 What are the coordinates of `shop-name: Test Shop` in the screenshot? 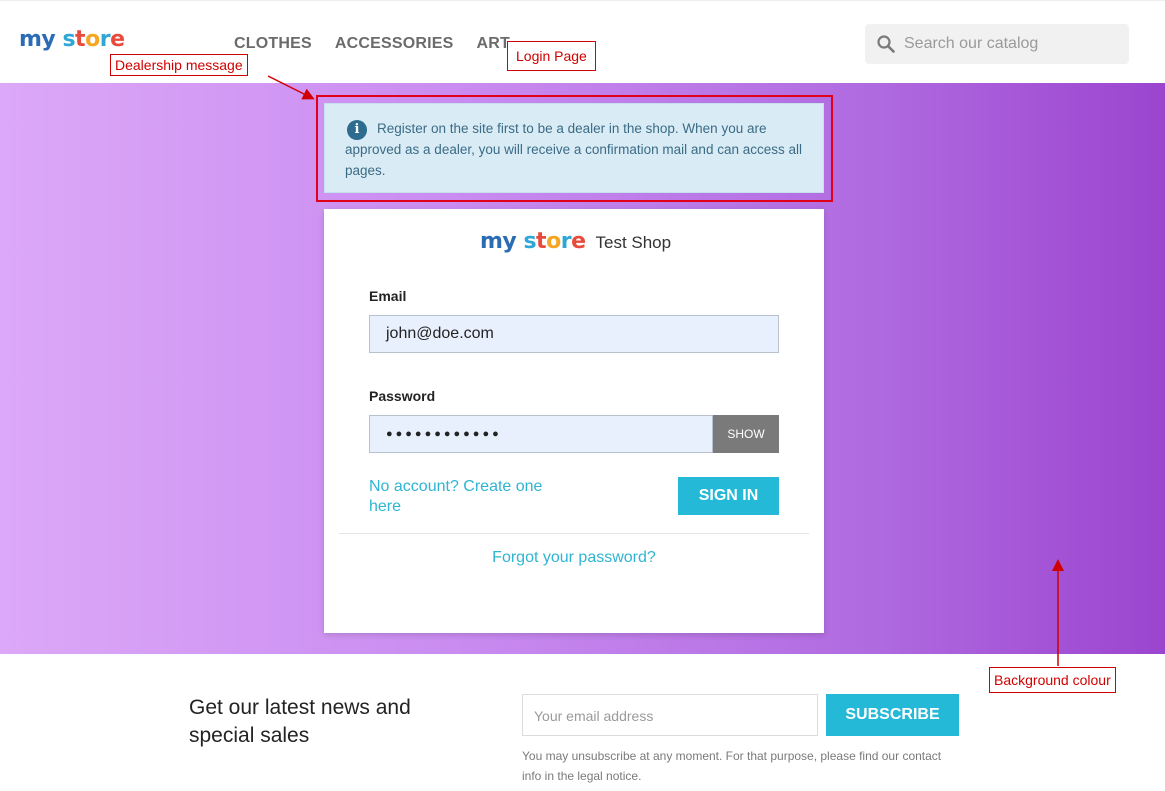 It's located at (633, 242).